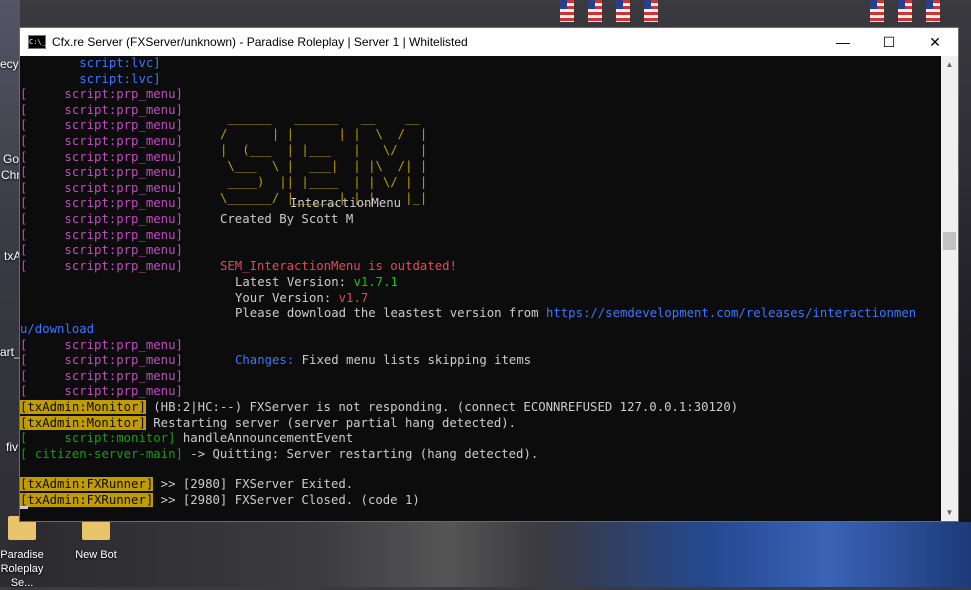  What do you see at coordinates (37, 42) in the screenshot?
I see `console-app-icon: C:\_` at bounding box center [37, 42].